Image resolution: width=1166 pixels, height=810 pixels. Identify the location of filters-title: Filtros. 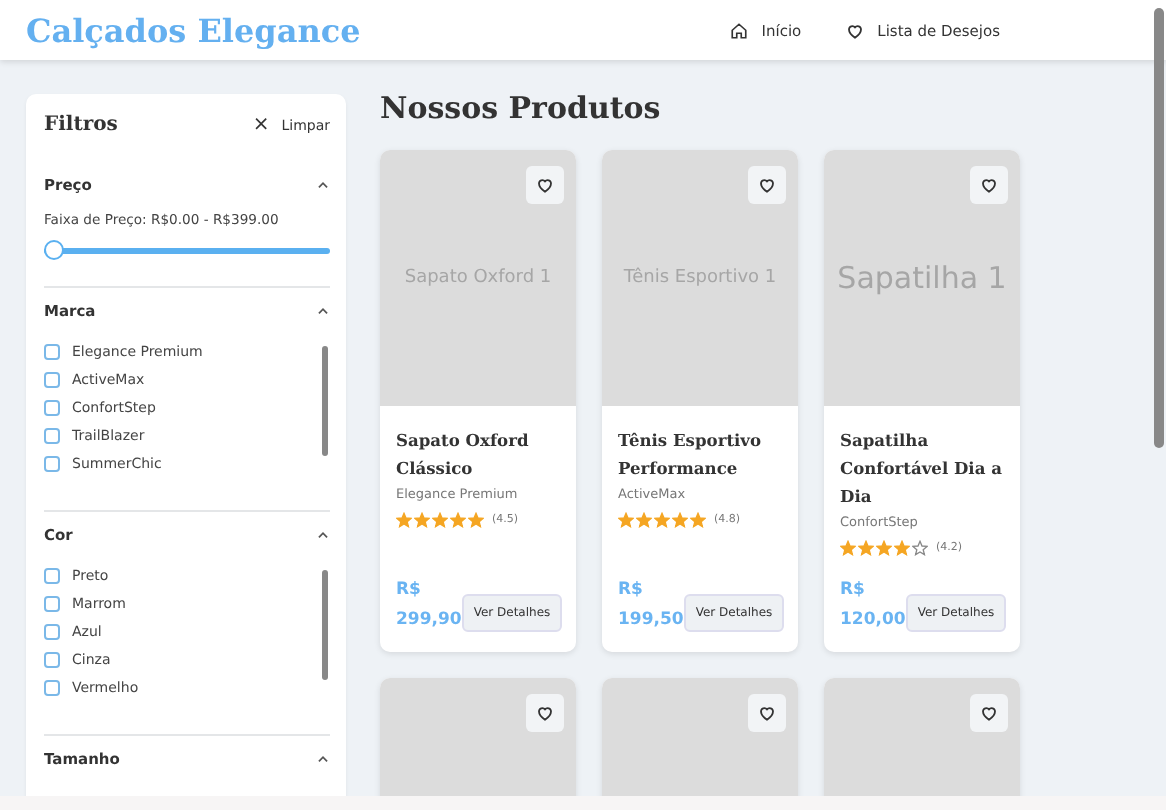
(81, 125).